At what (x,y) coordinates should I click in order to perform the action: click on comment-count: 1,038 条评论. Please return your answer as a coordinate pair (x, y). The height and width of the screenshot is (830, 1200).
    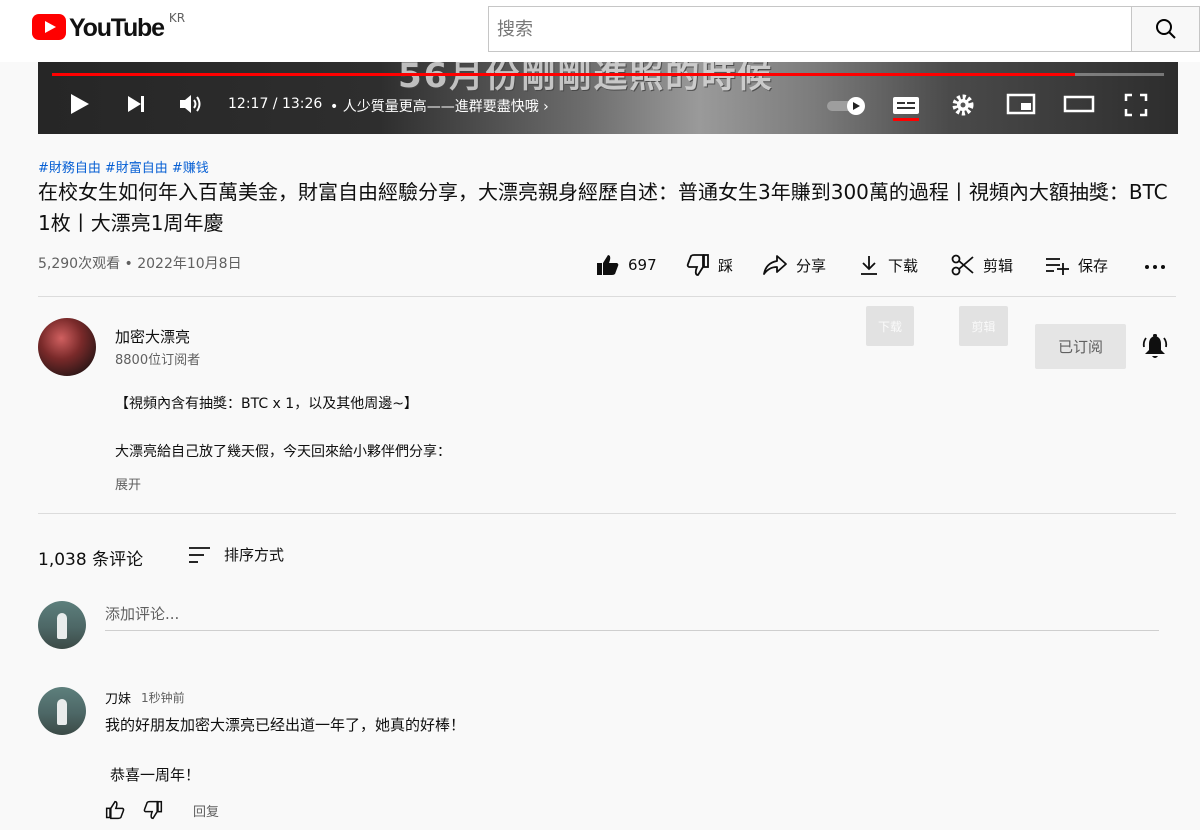
    Looking at the image, I should click on (91, 560).